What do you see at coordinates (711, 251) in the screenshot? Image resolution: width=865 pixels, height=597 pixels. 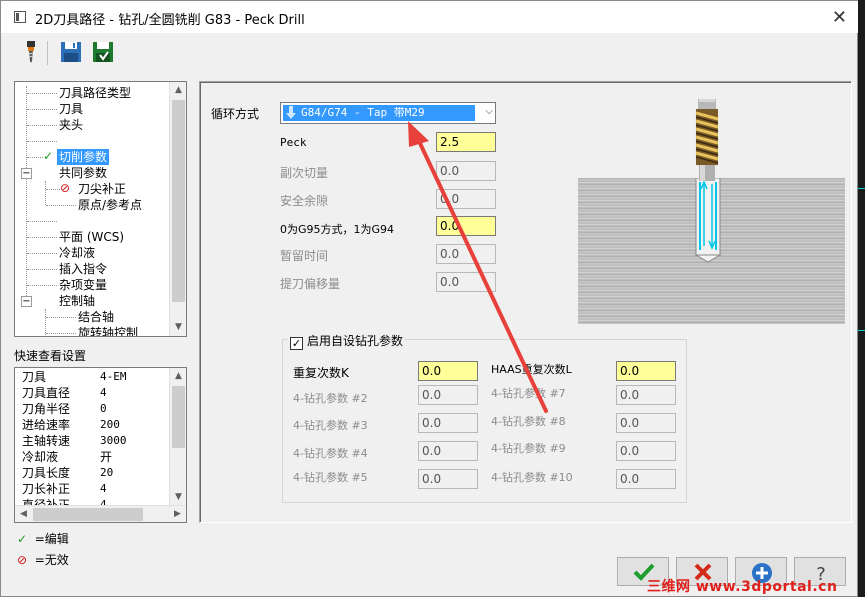 I see `tap-preview-image` at bounding box center [711, 251].